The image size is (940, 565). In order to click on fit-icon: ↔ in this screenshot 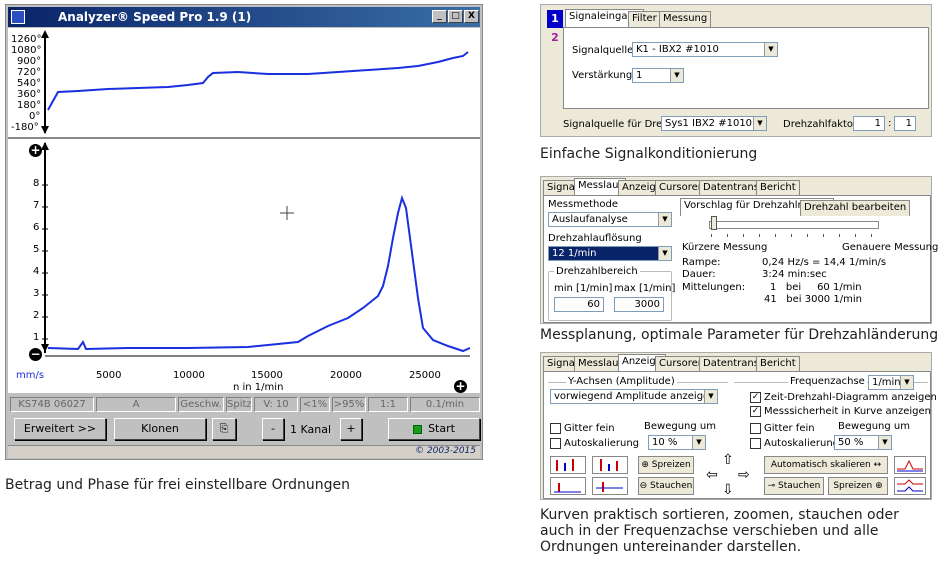, I will do `click(877, 465)`.